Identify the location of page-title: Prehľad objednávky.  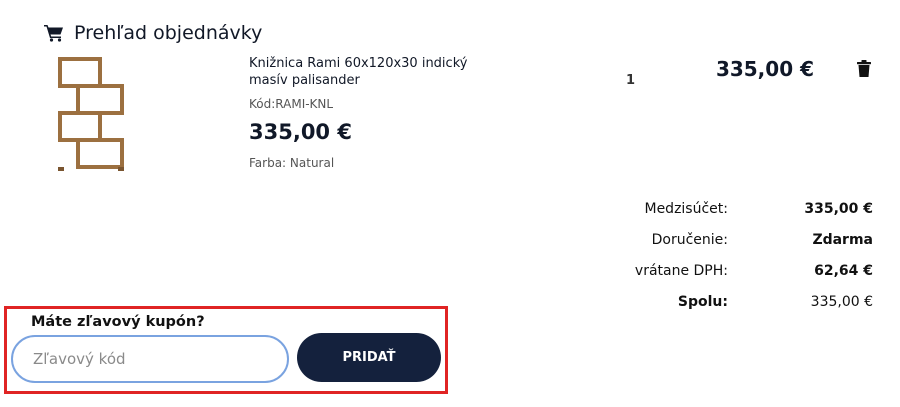
(168, 33).